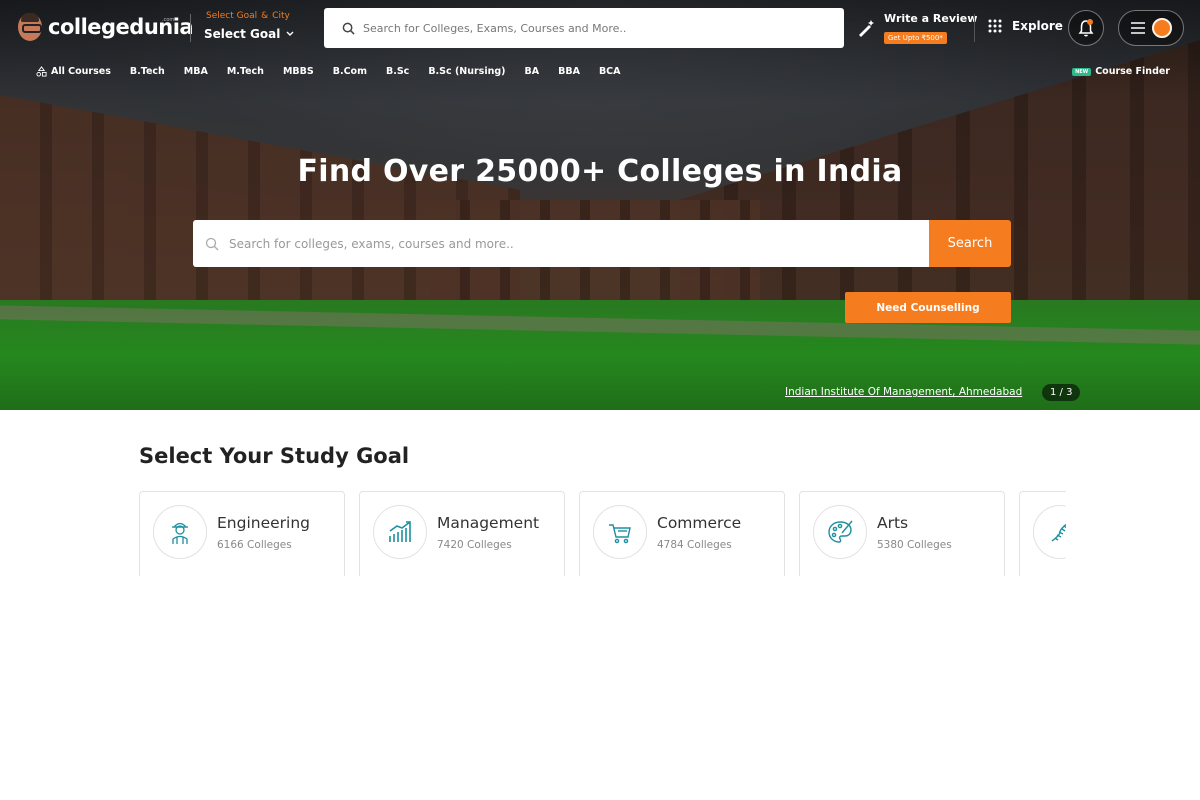 The width and height of the screenshot is (1200, 800). What do you see at coordinates (41, 71) in the screenshot?
I see `shapes-icon` at bounding box center [41, 71].